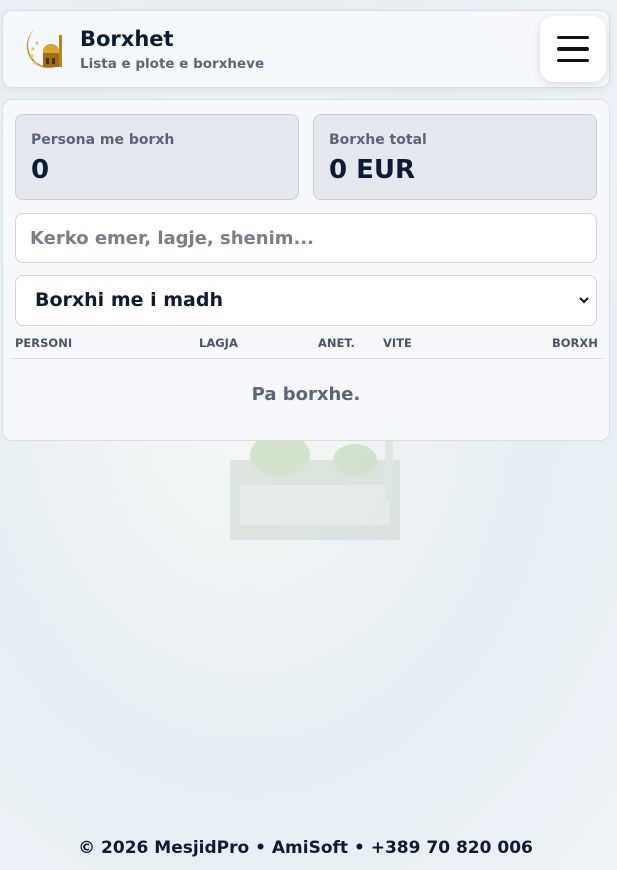  Describe the element at coordinates (372, 170) in the screenshot. I see `stat-value: 0 EUR` at that location.